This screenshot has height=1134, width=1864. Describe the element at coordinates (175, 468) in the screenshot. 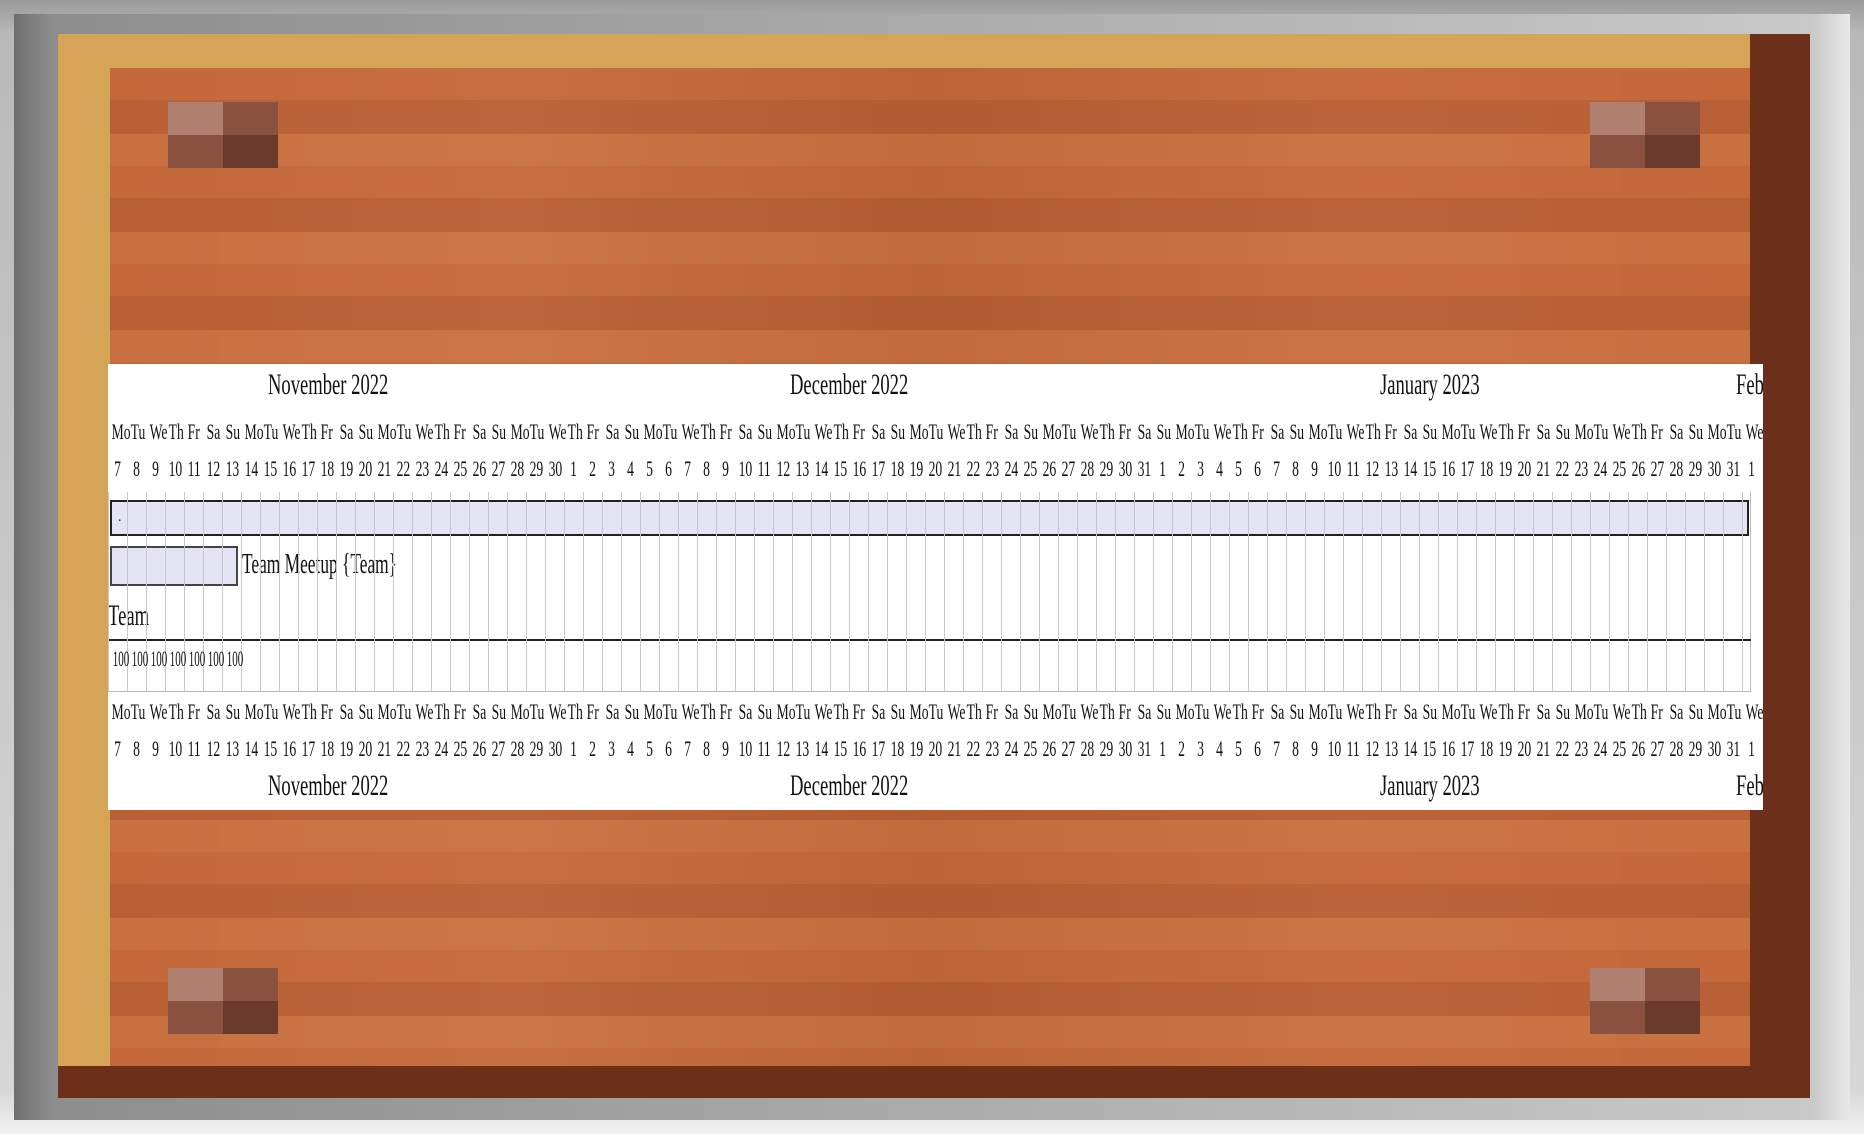

I see `day-number: 10` at that location.